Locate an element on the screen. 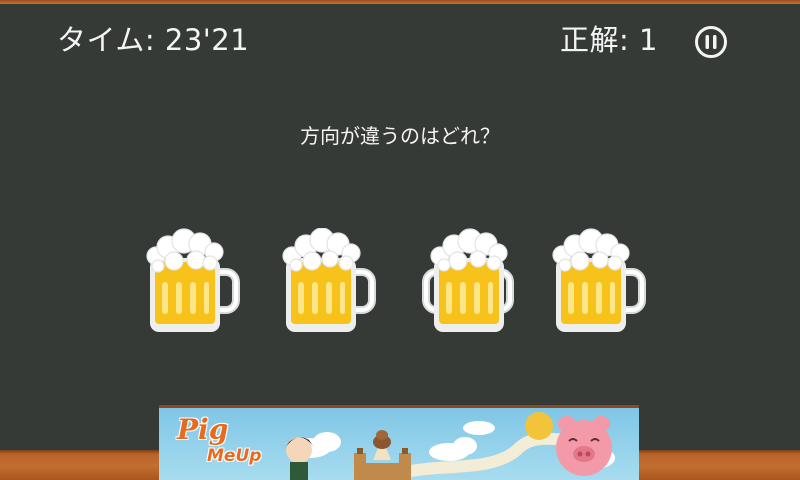 This screenshot has height=480, width=800. ad-banner: Pig MeUp is located at coordinates (399, 442).